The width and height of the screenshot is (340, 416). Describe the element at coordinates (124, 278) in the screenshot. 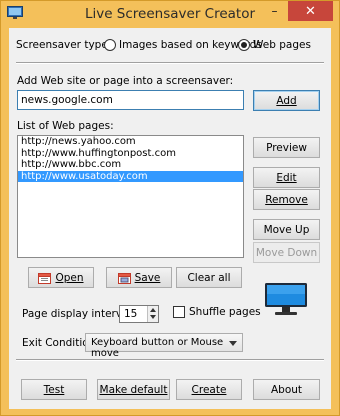

I see `save-icon` at that location.